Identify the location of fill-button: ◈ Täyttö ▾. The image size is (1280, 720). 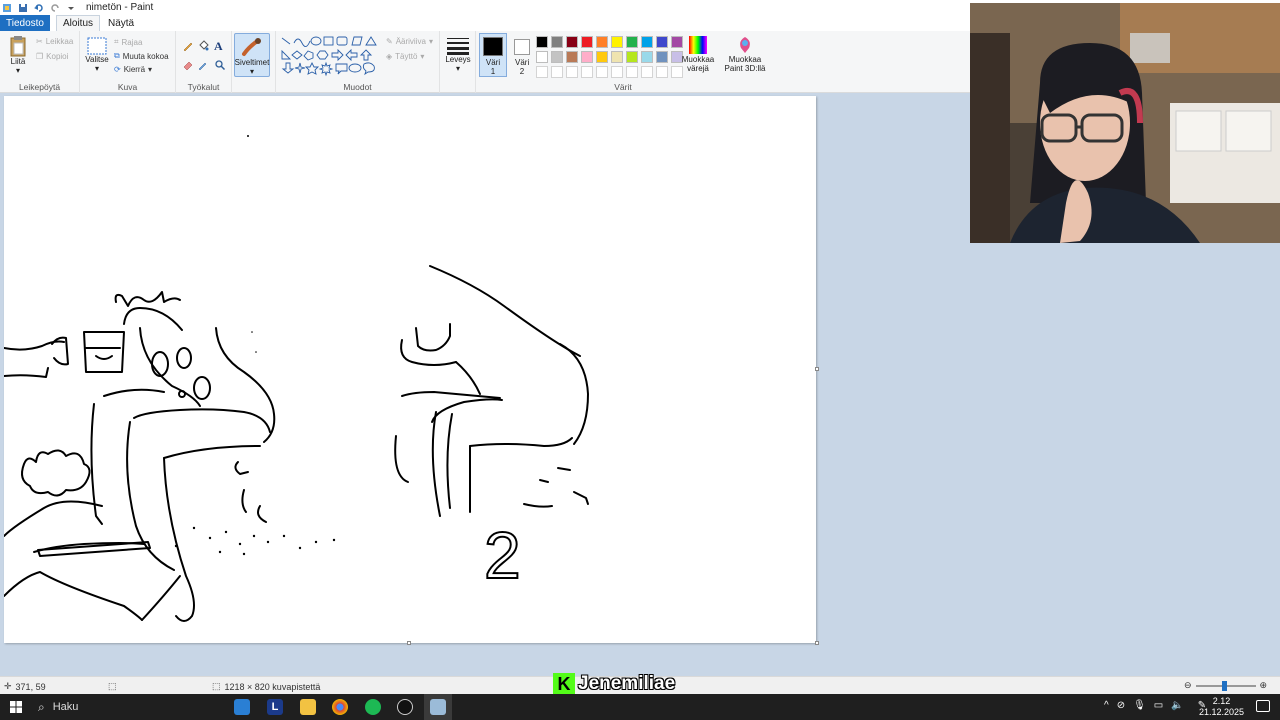
(405, 56).